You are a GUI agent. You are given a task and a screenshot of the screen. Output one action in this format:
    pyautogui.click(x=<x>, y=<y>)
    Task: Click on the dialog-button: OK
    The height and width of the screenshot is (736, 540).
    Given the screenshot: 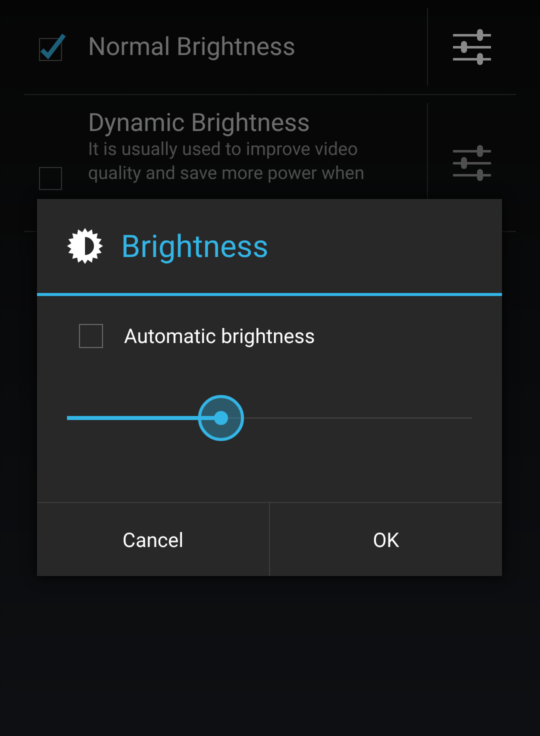 What is the action you would take?
    pyautogui.click(x=385, y=539)
    